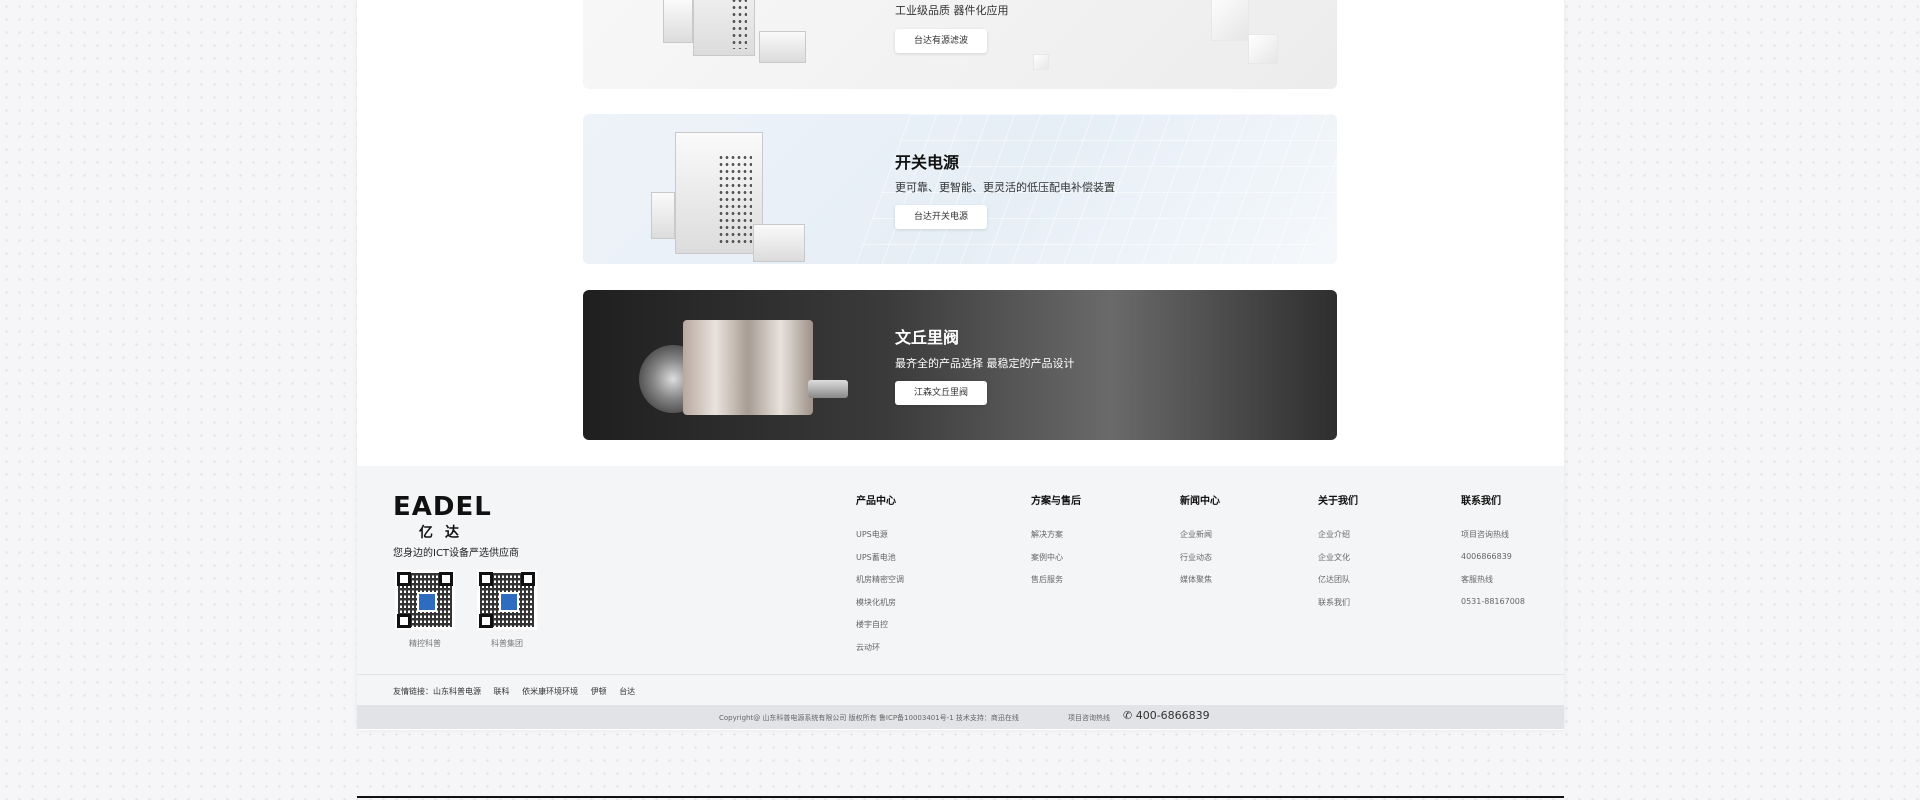 This screenshot has width=1920, height=800. Describe the element at coordinates (627, 691) in the screenshot. I see `friend-link: 台达` at that location.